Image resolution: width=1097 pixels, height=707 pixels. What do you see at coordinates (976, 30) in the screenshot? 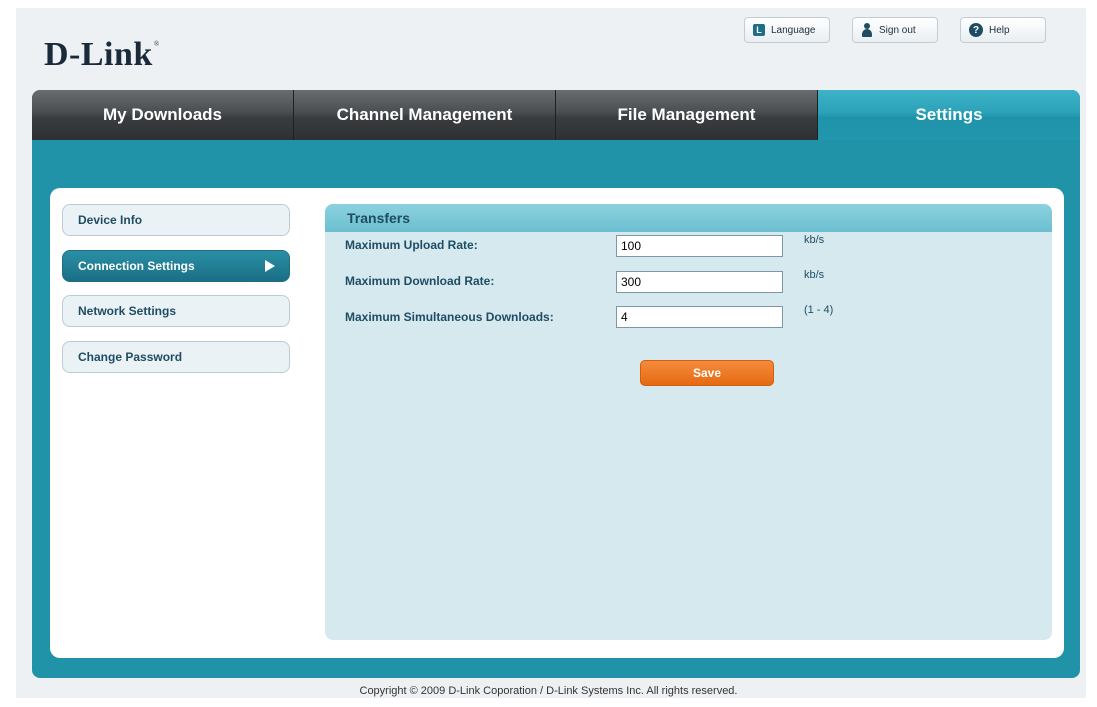
I see `help-icon: ?` at bounding box center [976, 30].